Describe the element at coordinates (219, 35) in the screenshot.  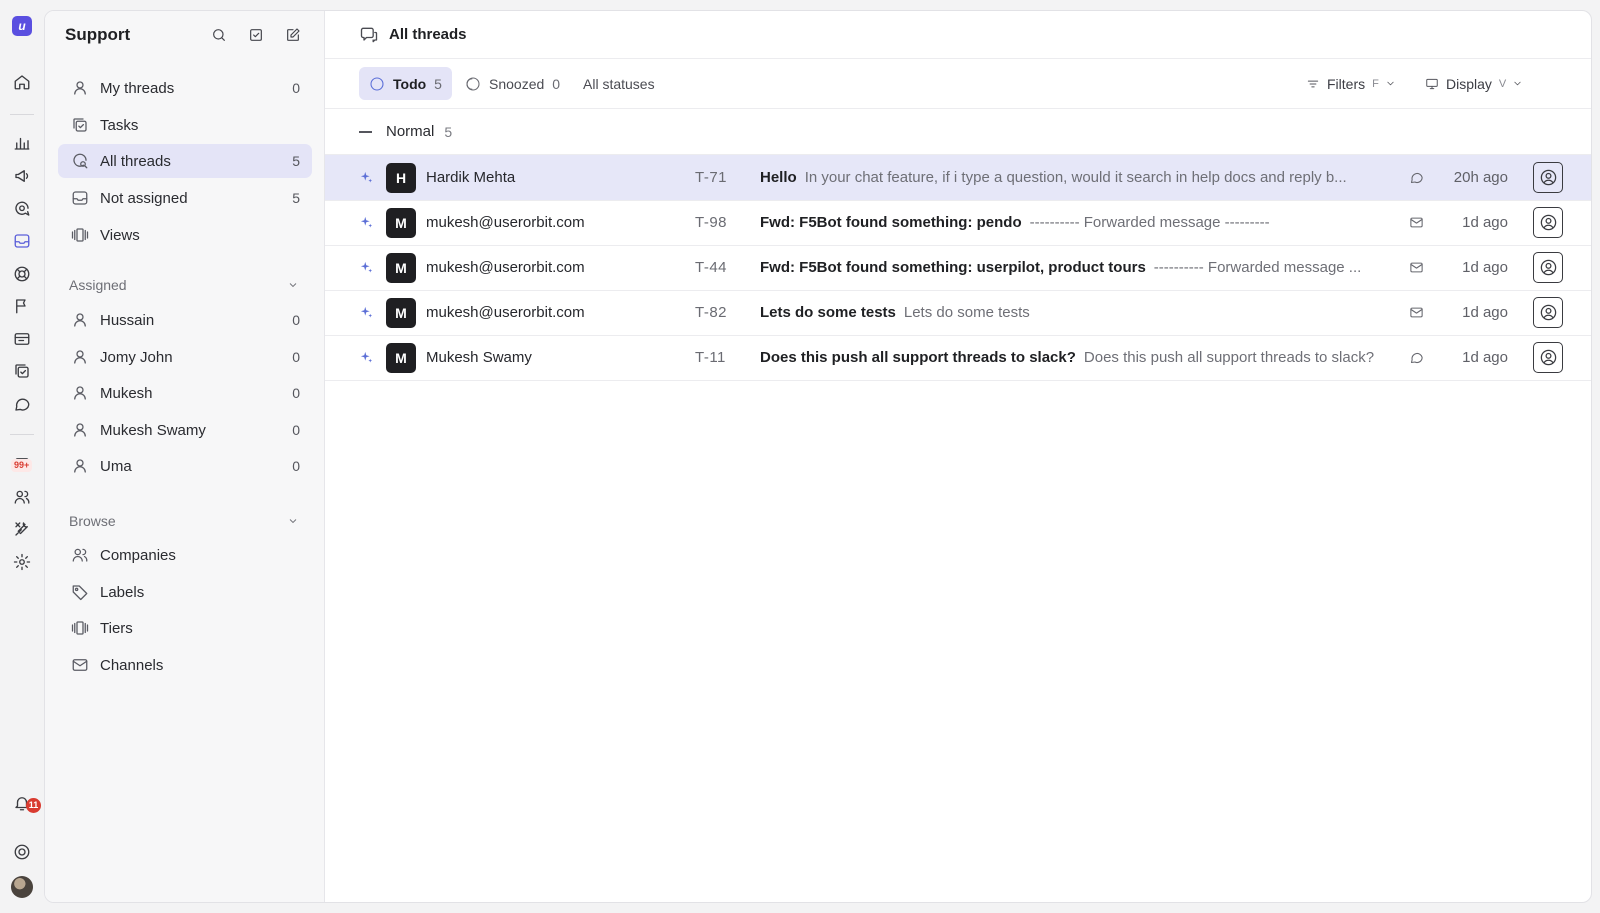
I see `search-icon` at that location.